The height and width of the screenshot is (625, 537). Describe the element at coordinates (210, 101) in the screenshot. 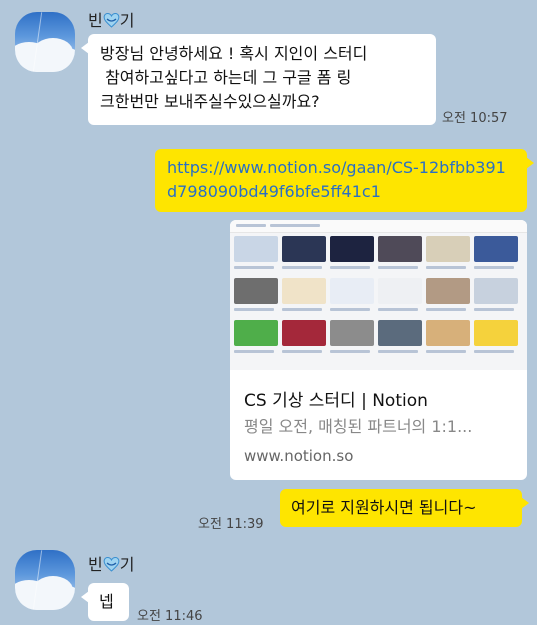

I see `message-text-line: 크한번만 보내주실수있으실까요?` at that location.